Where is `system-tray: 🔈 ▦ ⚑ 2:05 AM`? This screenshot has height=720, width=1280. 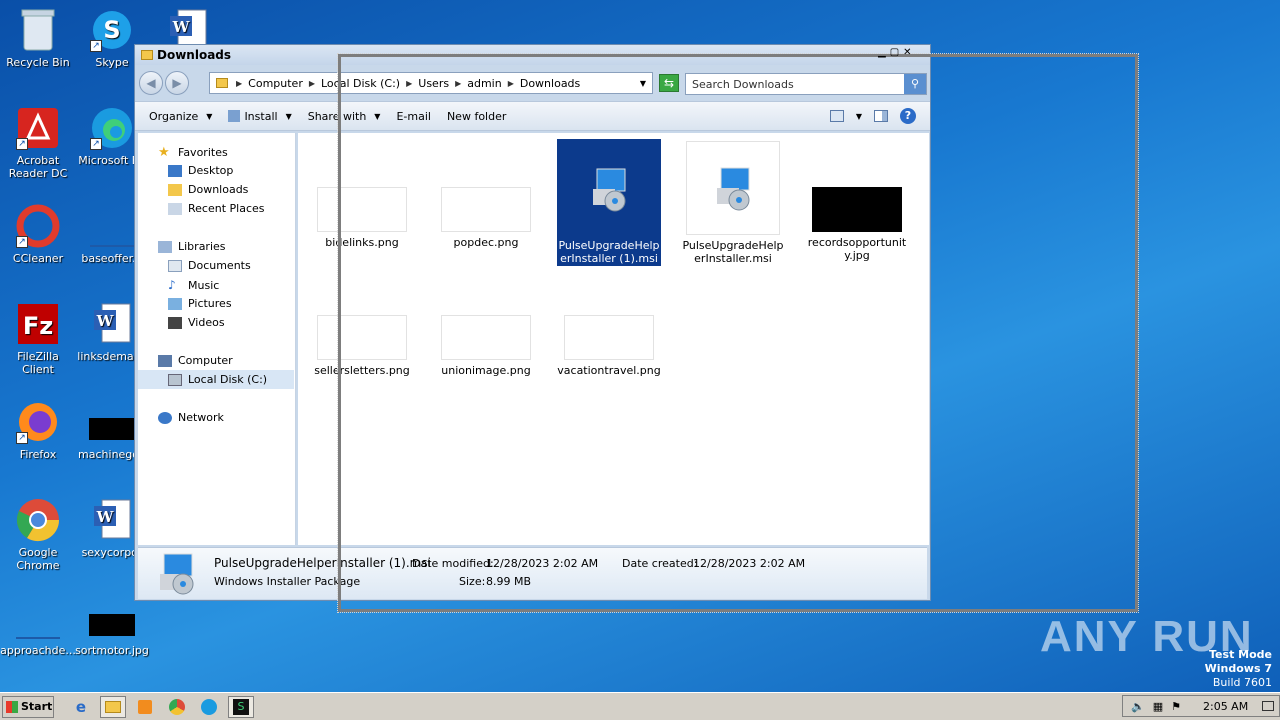 system-tray: 🔈 ▦ ⚑ 2:05 AM is located at coordinates (1201, 706).